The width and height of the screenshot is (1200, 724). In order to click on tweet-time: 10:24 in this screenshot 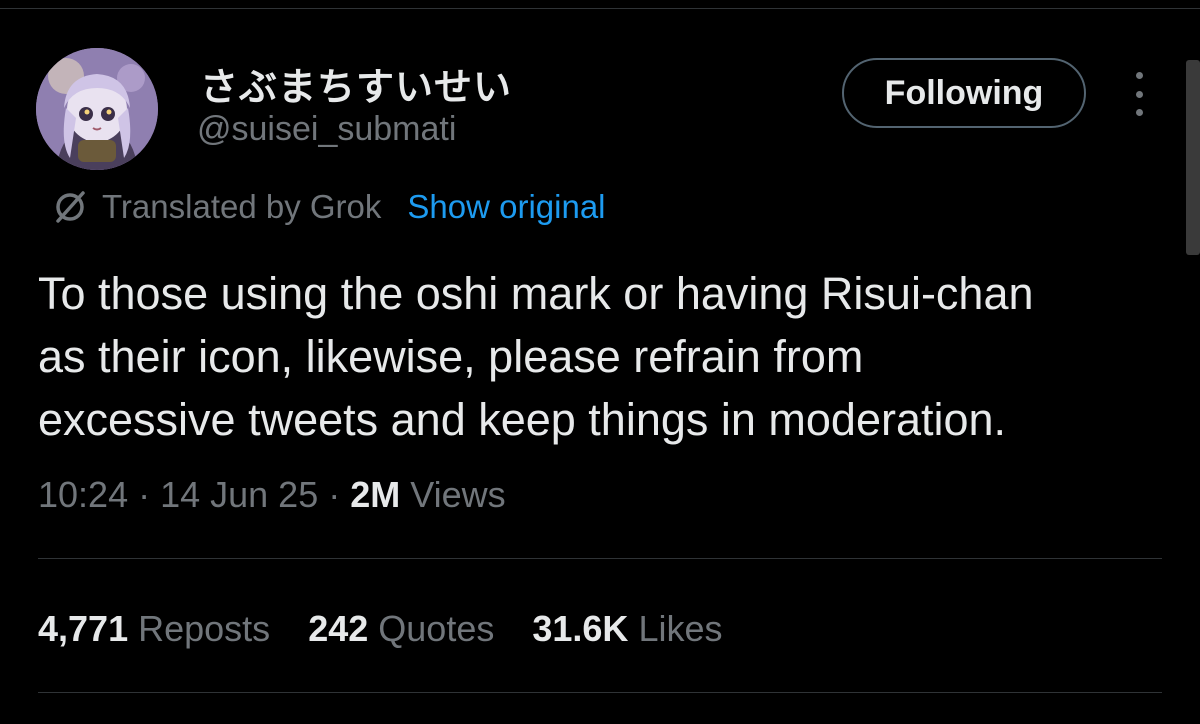, I will do `click(83, 494)`.